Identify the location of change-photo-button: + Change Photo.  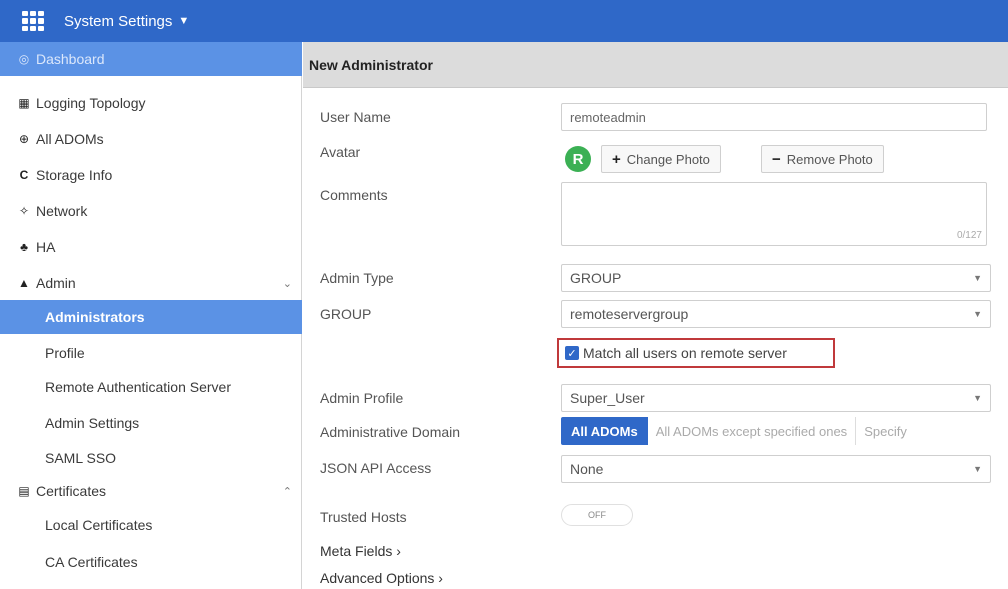
(661, 159).